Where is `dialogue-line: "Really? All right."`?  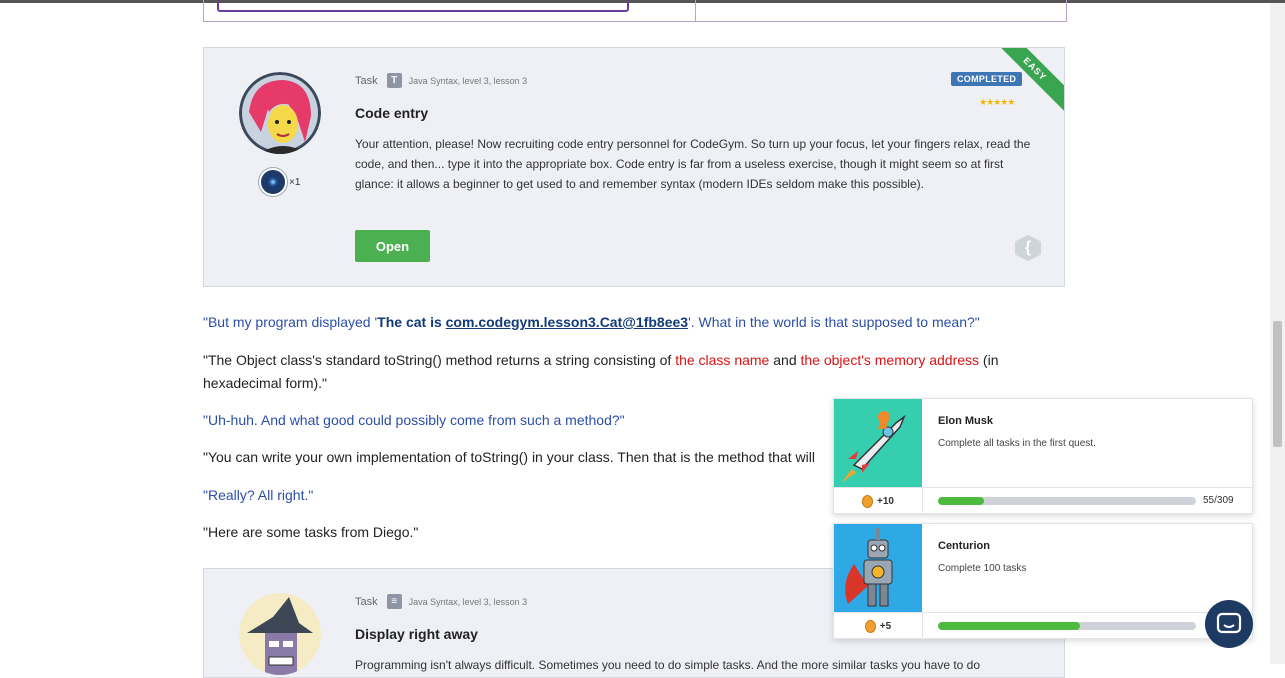
dialogue-line: "Really? All right." is located at coordinates (258, 495).